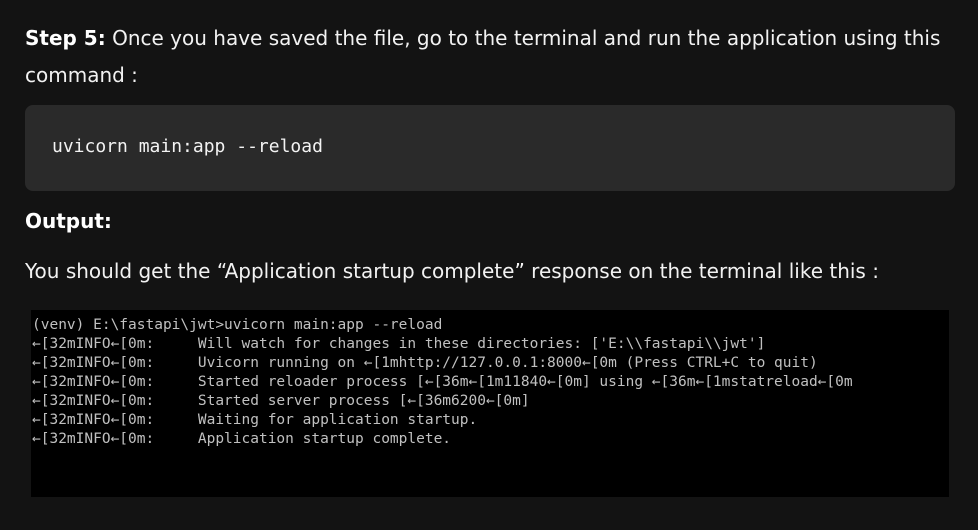 This screenshot has height=530, width=978. What do you see at coordinates (65, 38) in the screenshot?
I see `step-label: Step 5:` at bounding box center [65, 38].